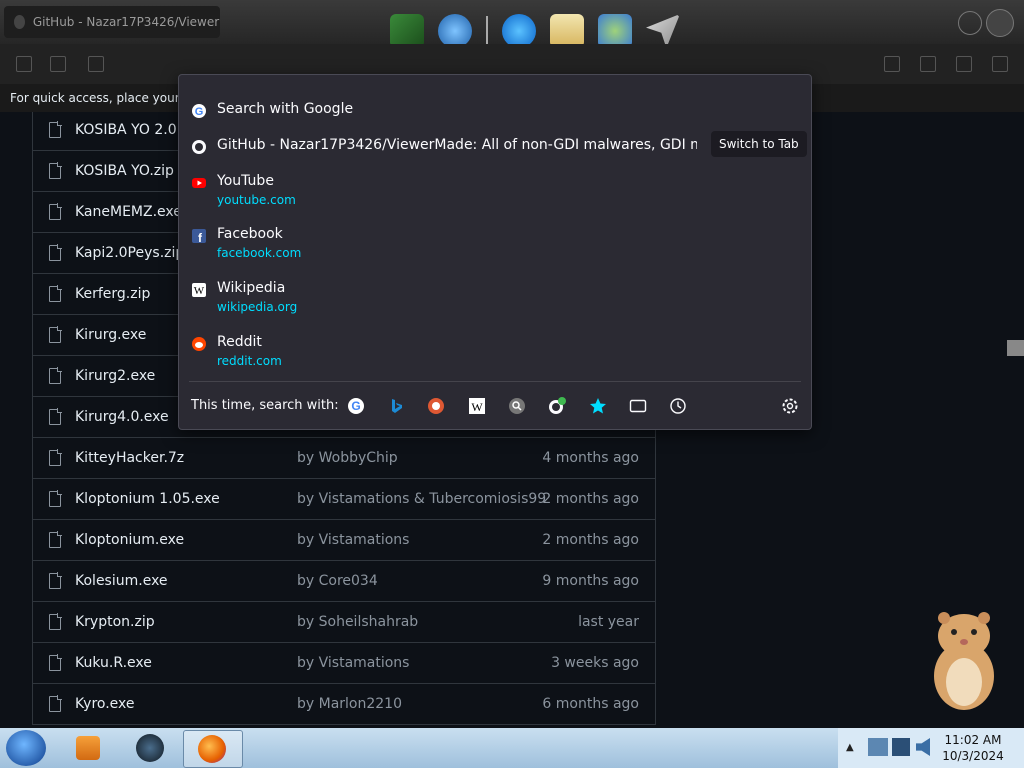 Image resolution: width=1024 pixels, height=768 pixels. I want to click on mail-icon, so click(567, 31).